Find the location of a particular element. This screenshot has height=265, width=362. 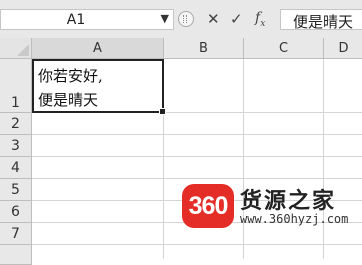

formula-buttons: ✕ ✓ fx is located at coordinates (227, 19).